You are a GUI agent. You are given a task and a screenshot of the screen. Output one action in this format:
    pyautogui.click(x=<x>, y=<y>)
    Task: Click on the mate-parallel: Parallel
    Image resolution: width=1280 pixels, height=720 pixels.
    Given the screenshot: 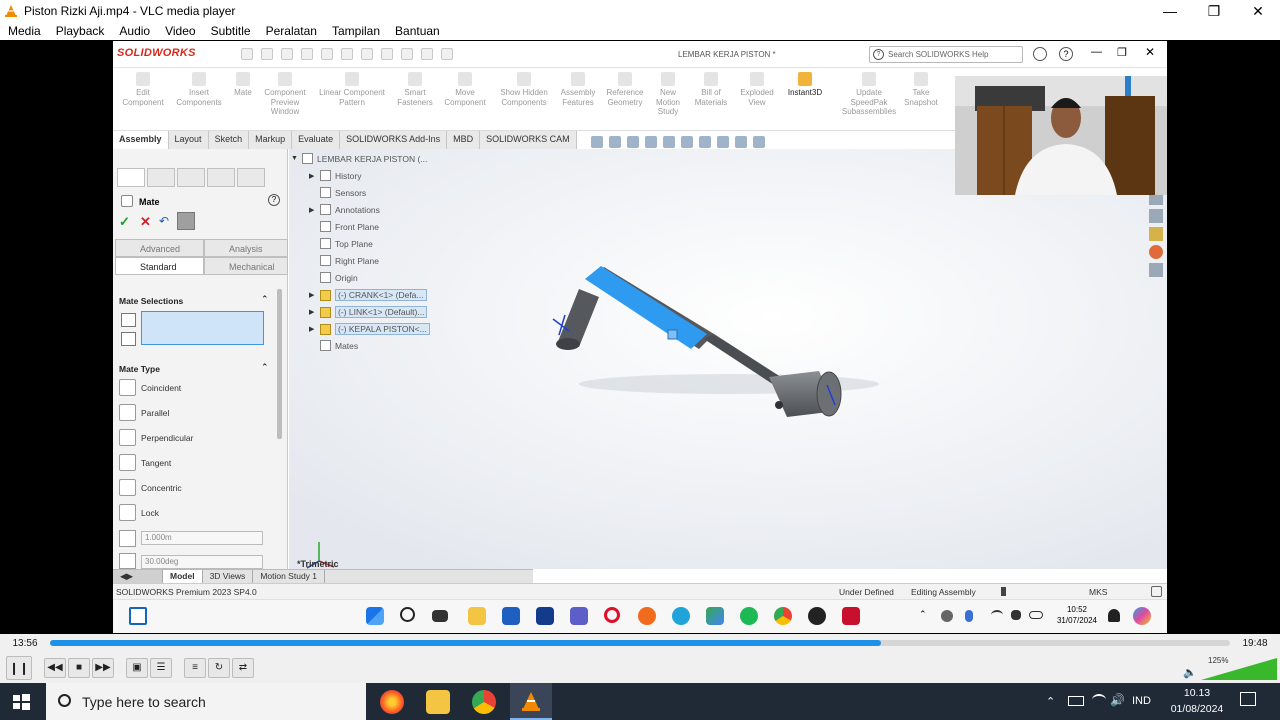 What is the action you would take?
    pyautogui.click(x=144, y=412)
    